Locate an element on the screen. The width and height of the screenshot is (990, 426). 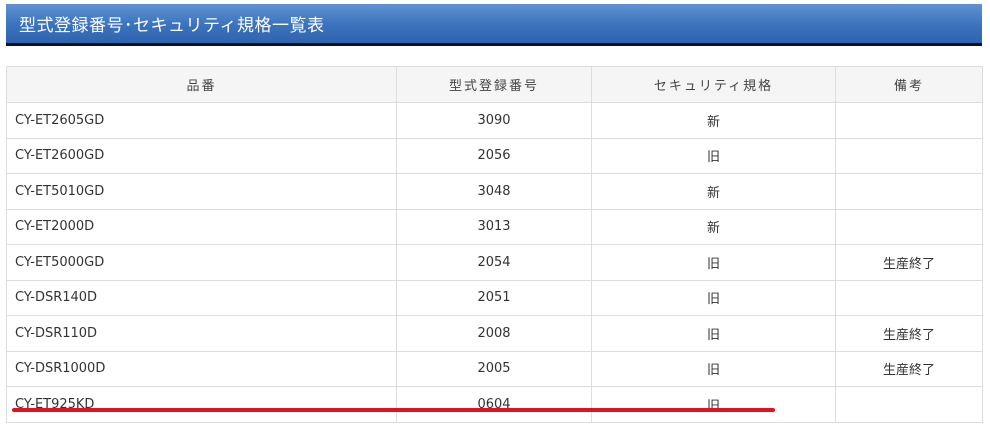
table-row: CY-ET2000D 3013 新 is located at coordinates (494, 226).